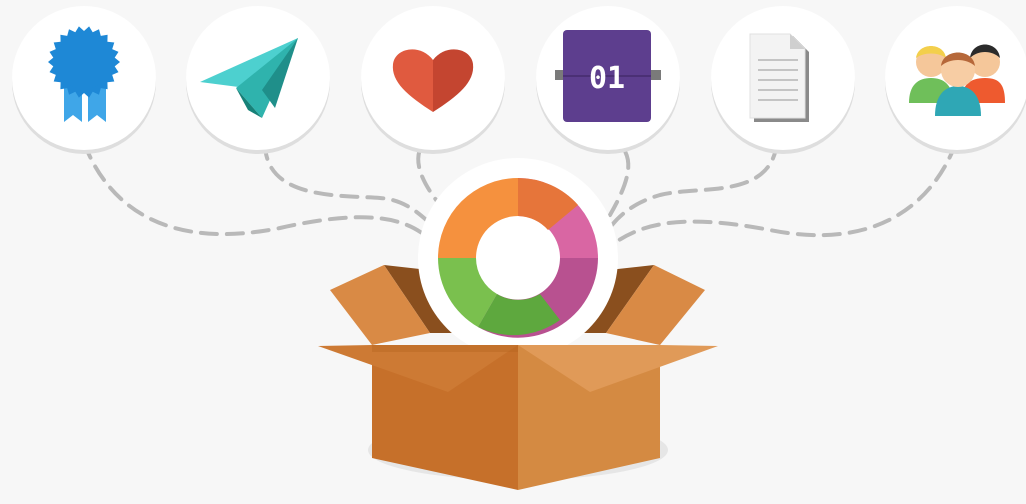 Image resolution: width=1026 pixels, height=504 pixels. Describe the element at coordinates (518, 258) in the screenshot. I see `play-logo-icon` at that location.